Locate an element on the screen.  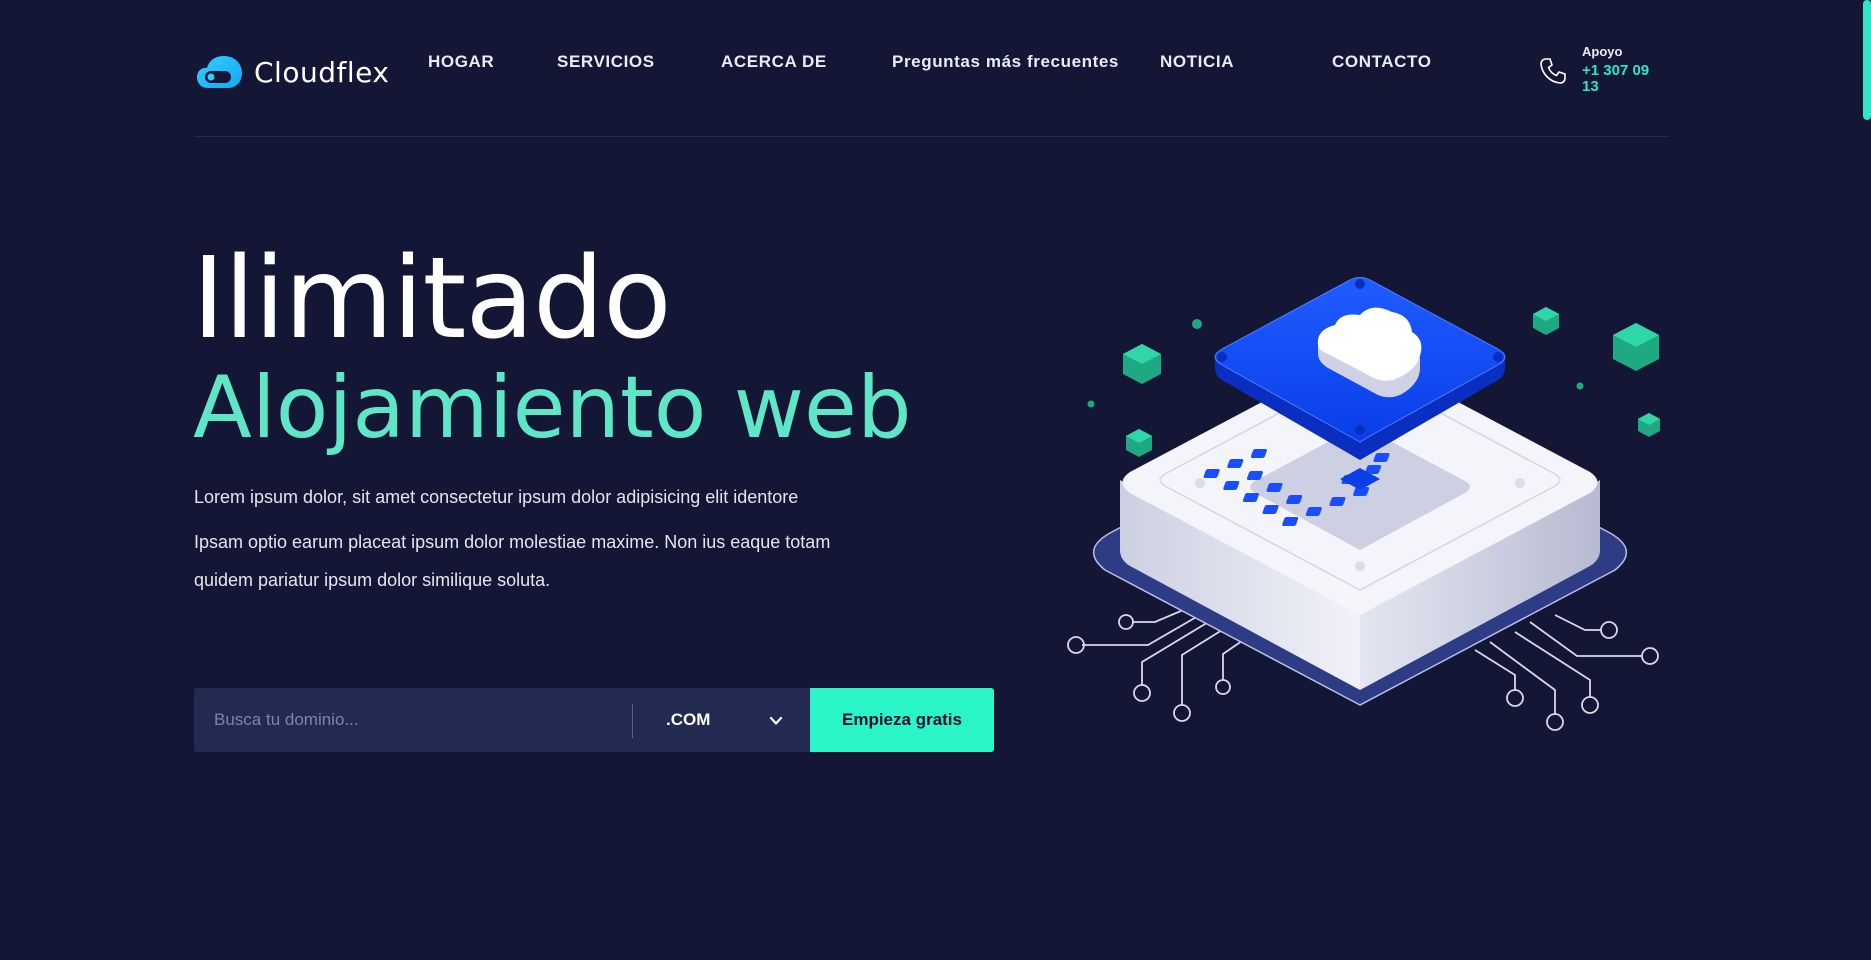
support-contact: Apoyo +1 307 09 13 is located at coordinates (1608, 72).